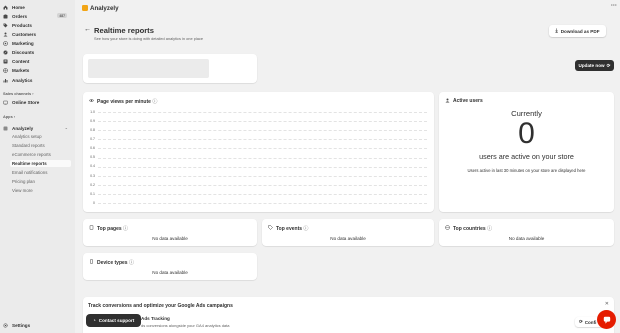 The width and height of the screenshot is (620, 333). I want to click on app-icon, so click(5, 128).